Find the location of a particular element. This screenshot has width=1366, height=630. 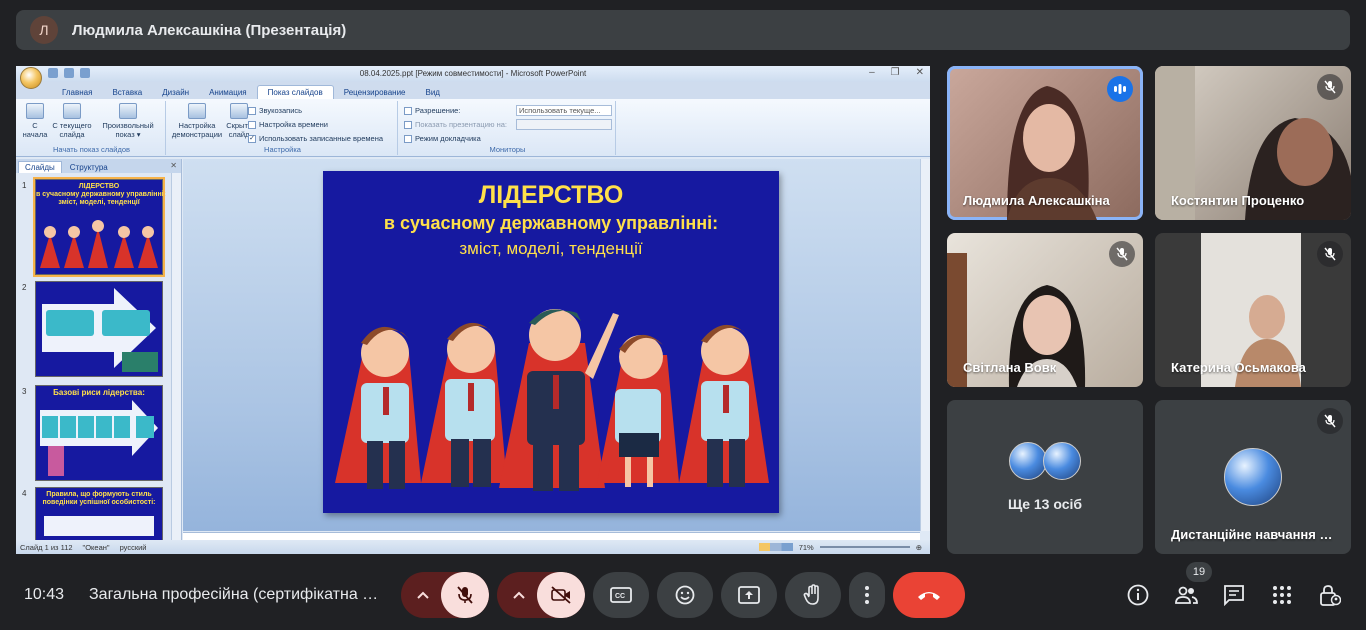

participant-tile: Костянтин Проценко is located at coordinates (1253, 143).